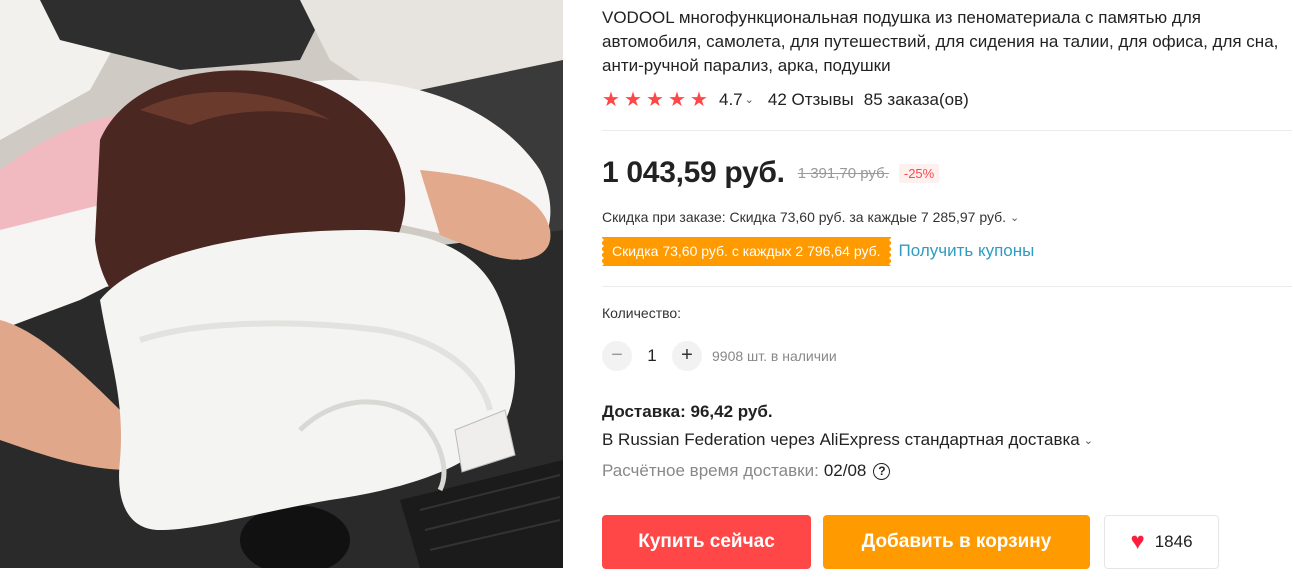 The image size is (1293, 583). I want to click on stock-available: 9908 шт. в наличии, so click(774, 356).